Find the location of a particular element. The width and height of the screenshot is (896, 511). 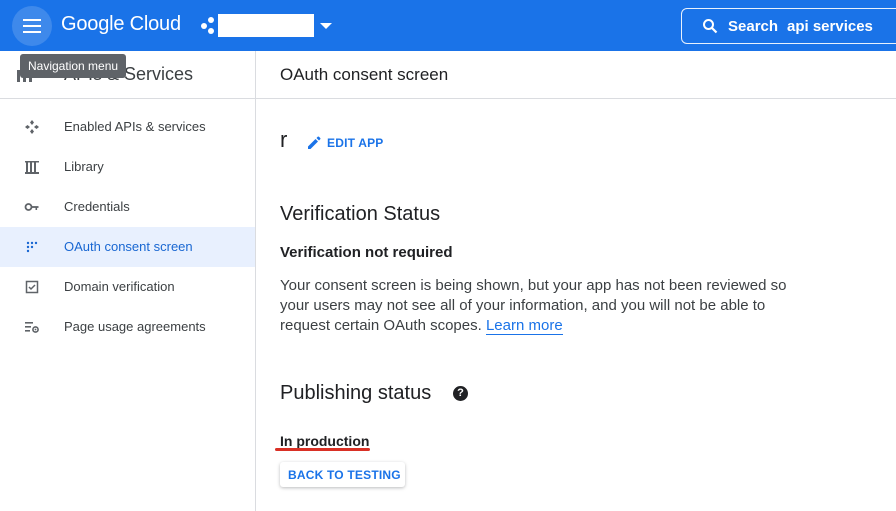

sidebar-item-label: Library is located at coordinates (84, 166).